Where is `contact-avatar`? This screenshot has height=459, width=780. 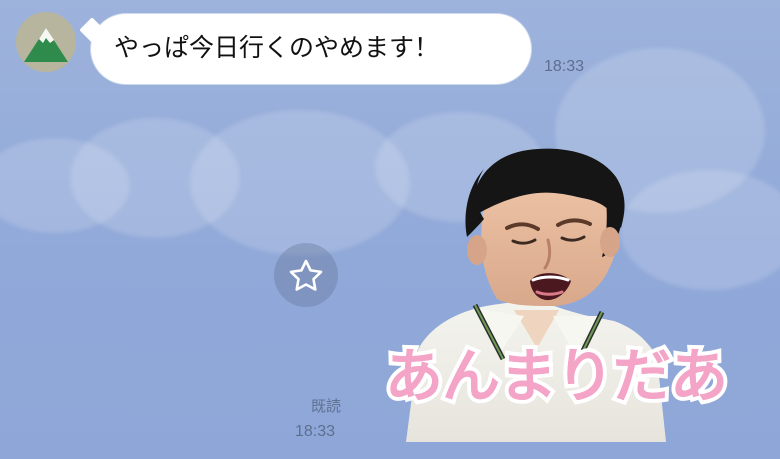
contact-avatar is located at coordinates (46, 42).